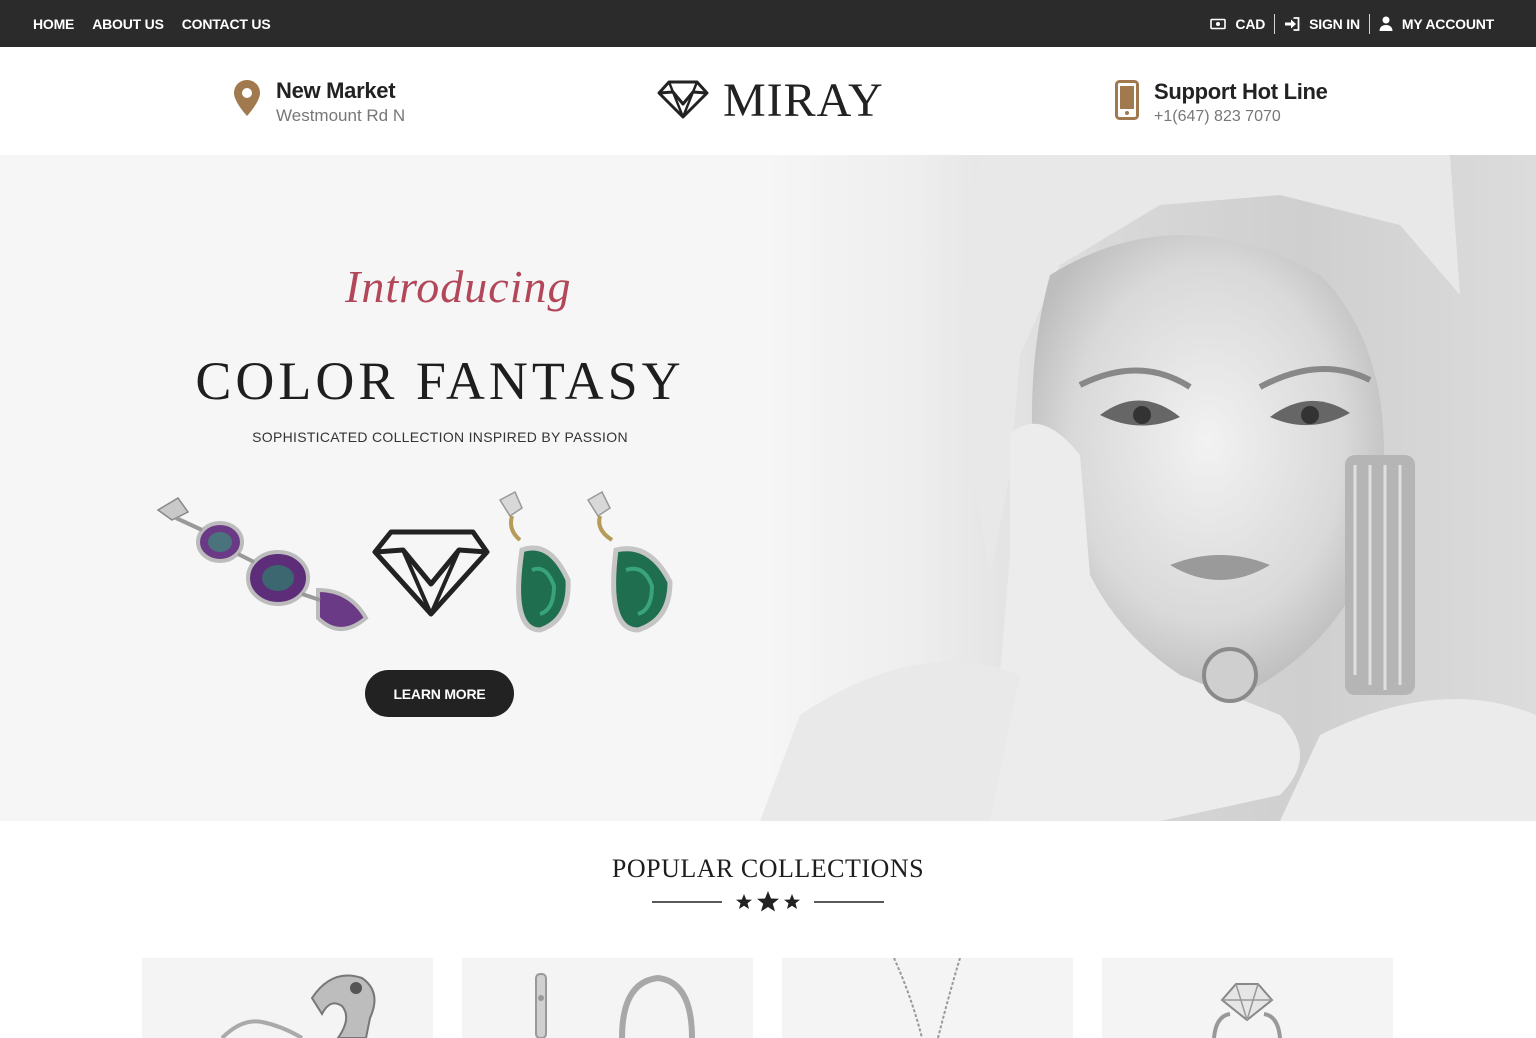 This screenshot has height=1038, width=1536. I want to click on support-phone: +1(647) 823 7070, so click(1241, 117).